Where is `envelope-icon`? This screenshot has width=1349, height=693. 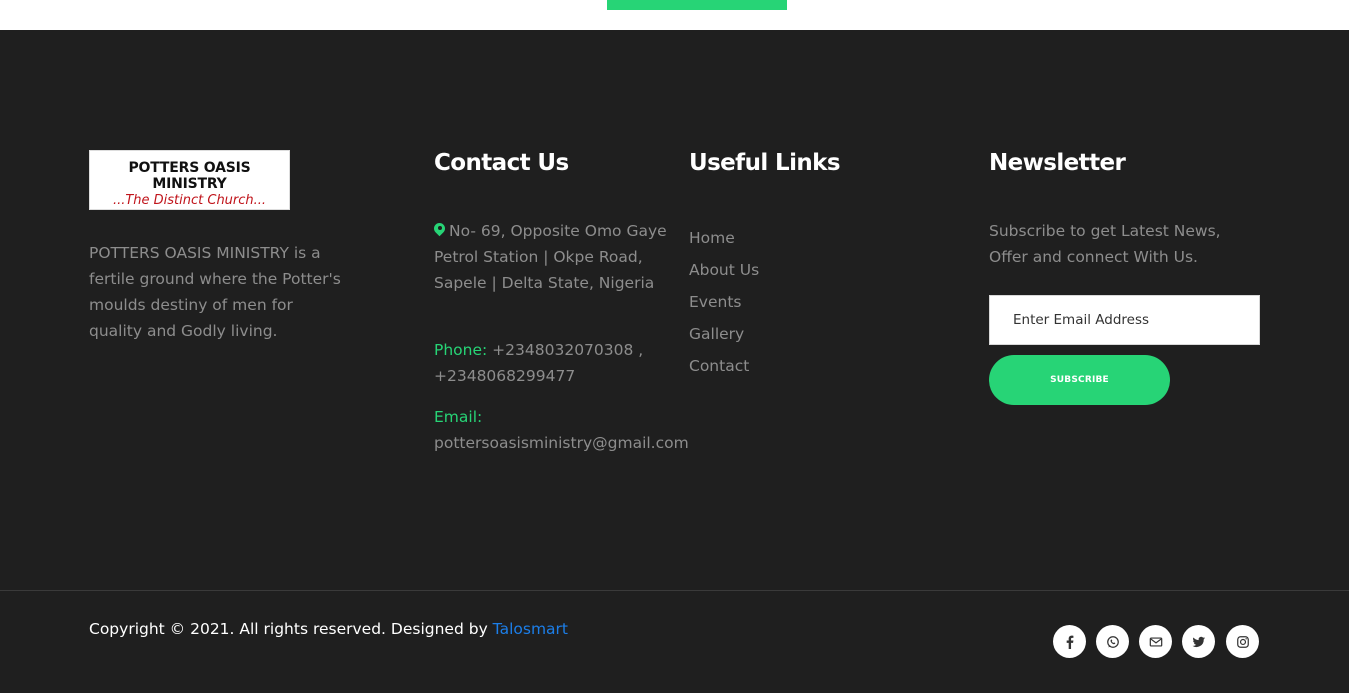 envelope-icon is located at coordinates (1155, 641).